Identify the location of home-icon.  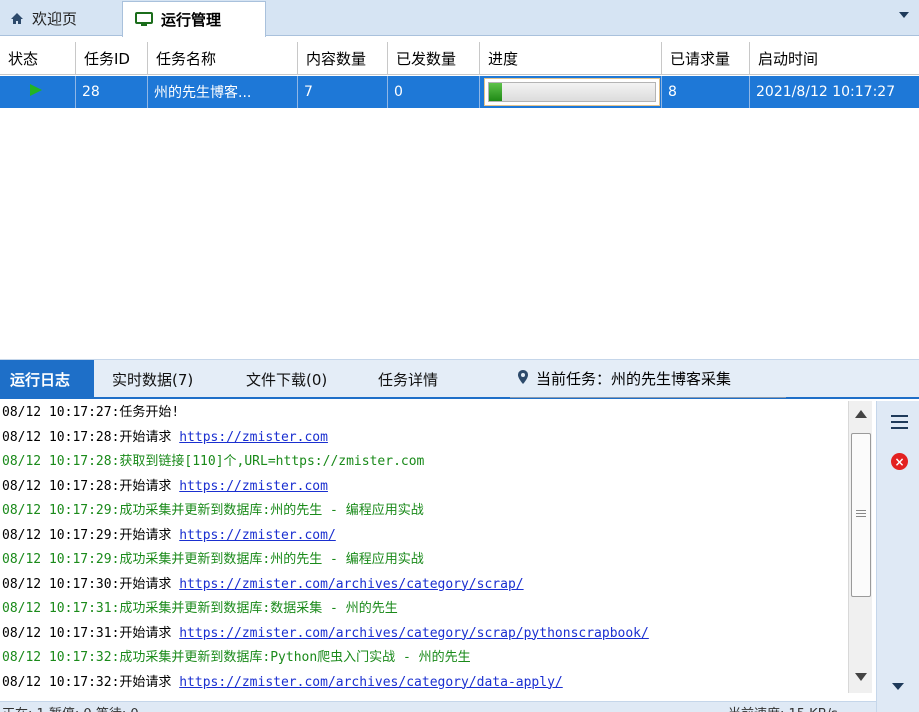
(17, 18).